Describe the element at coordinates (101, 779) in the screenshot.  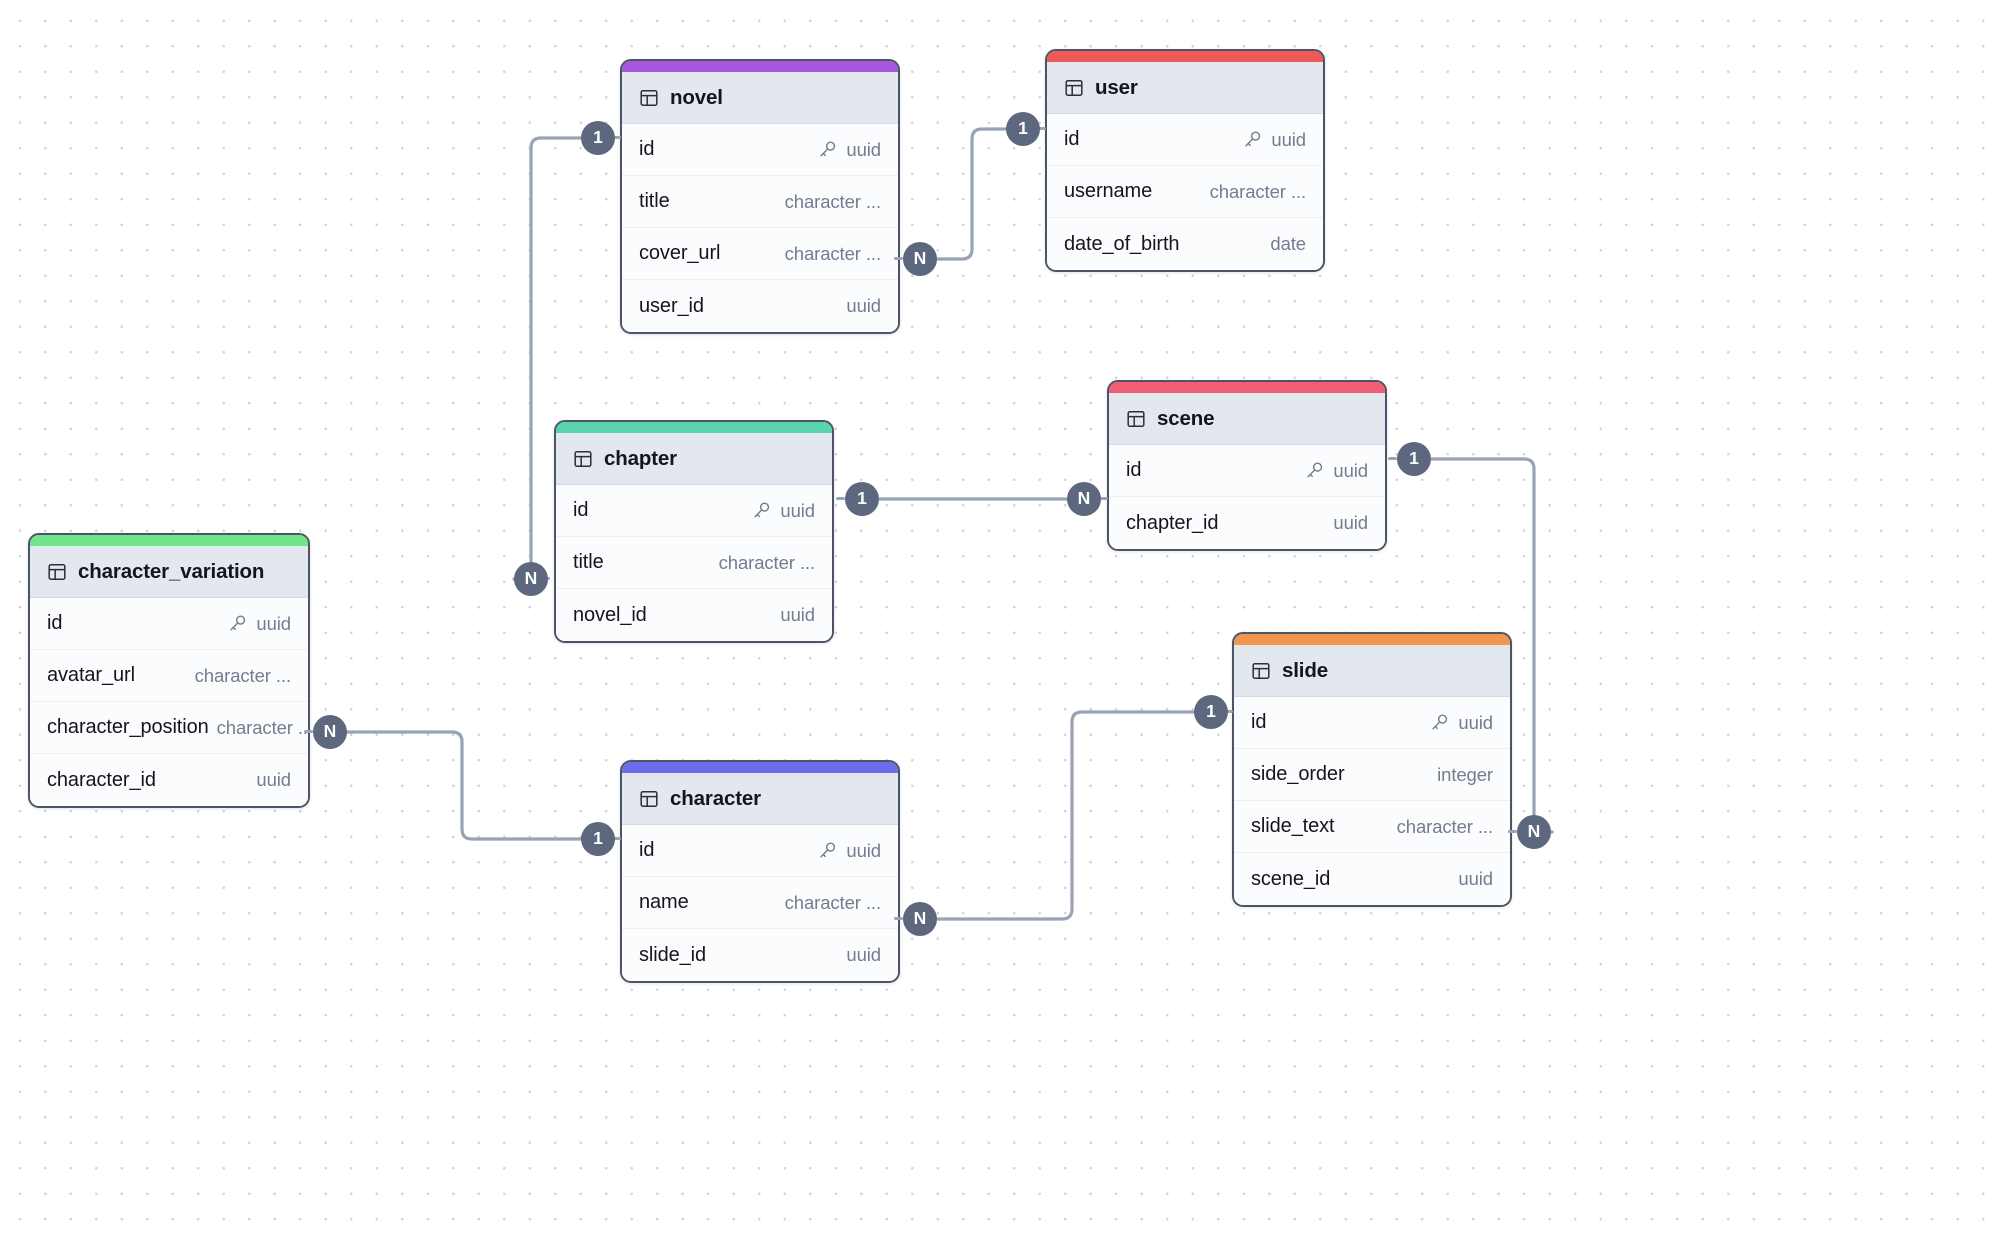
I see `column-name: character_id` at that location.